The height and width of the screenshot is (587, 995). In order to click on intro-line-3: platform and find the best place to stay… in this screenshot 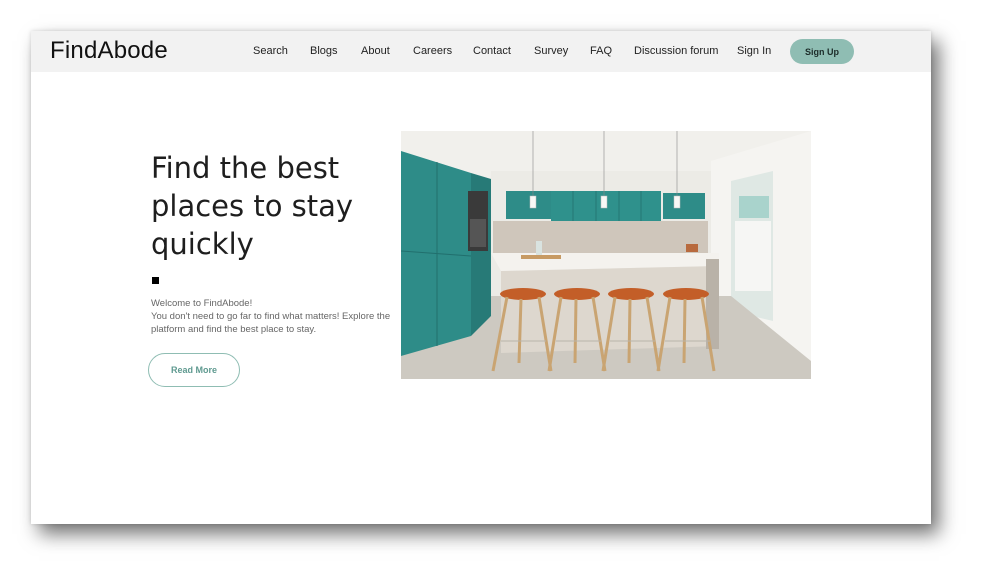, I will do `click(234, 329)`.